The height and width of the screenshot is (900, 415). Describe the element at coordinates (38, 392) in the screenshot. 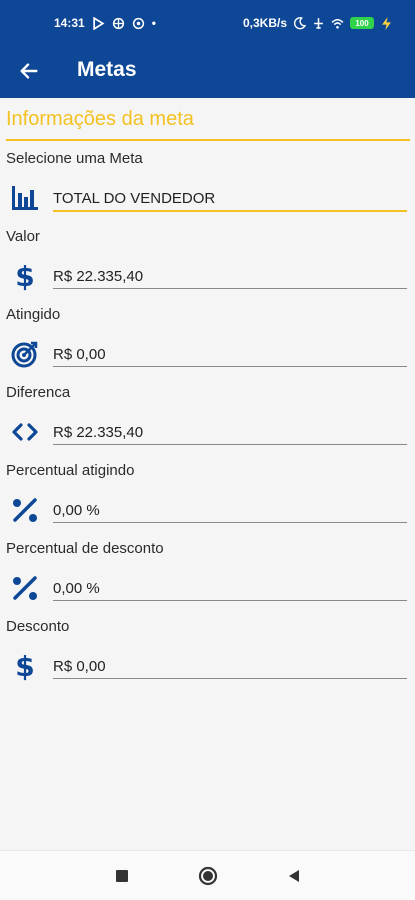

I see `difference-label: Diferenca` at that location.